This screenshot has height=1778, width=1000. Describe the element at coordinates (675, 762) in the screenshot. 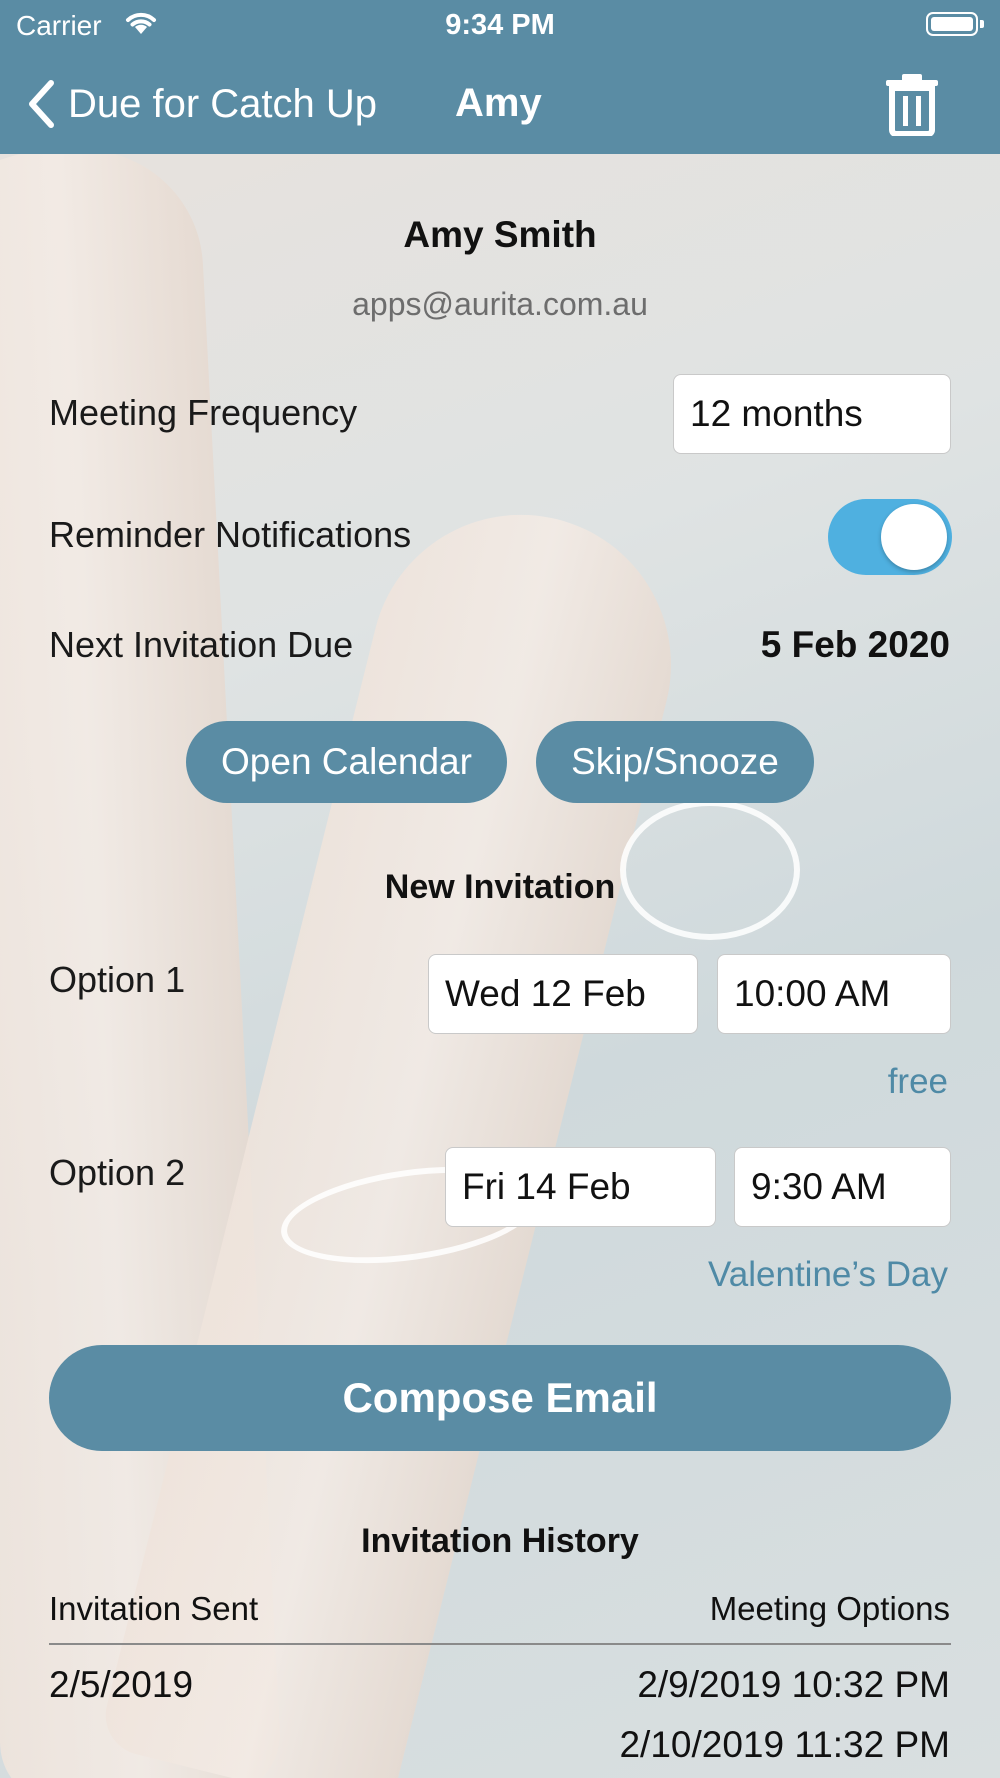

I see `skip-snooze-button: Skip/Snooze` at that location.